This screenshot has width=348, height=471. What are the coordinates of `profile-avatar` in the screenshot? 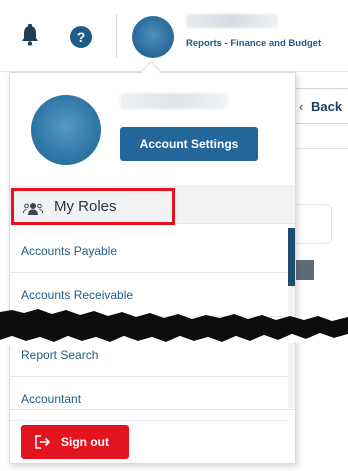 It's located at (66, 130).